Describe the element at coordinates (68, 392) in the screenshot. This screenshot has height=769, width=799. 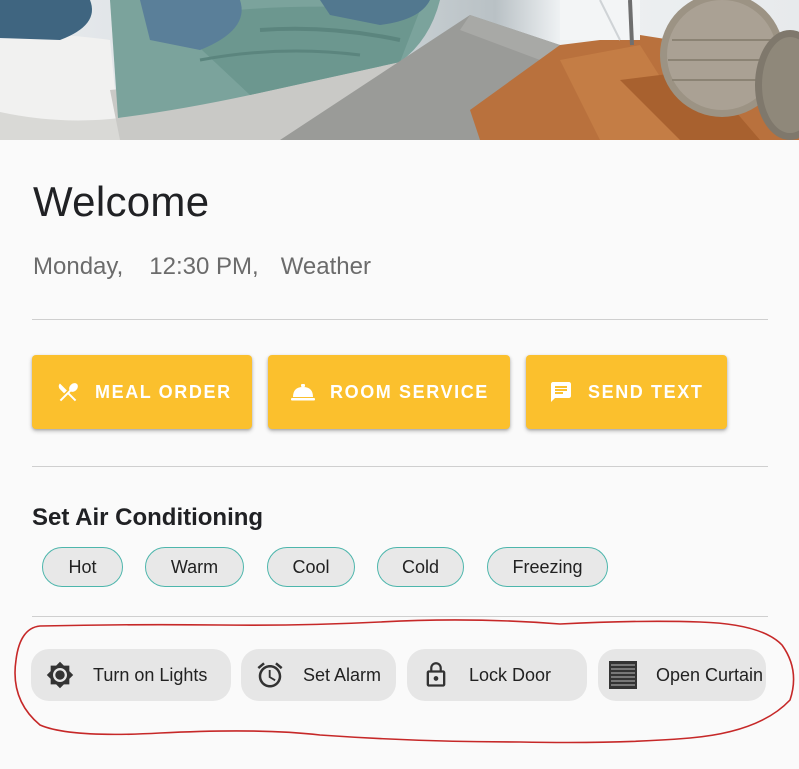
I see `fork-knife-icon` at that location.